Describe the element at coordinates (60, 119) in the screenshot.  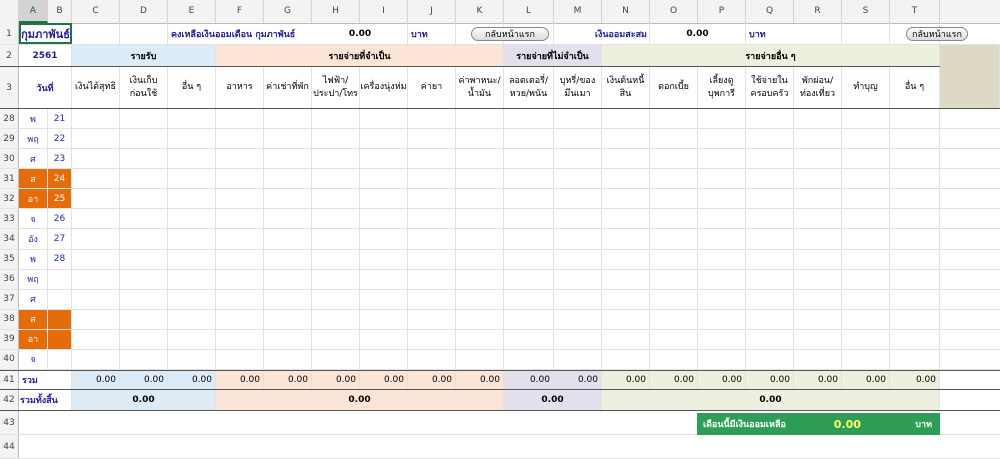
I see `date-cell: 21` at that location.